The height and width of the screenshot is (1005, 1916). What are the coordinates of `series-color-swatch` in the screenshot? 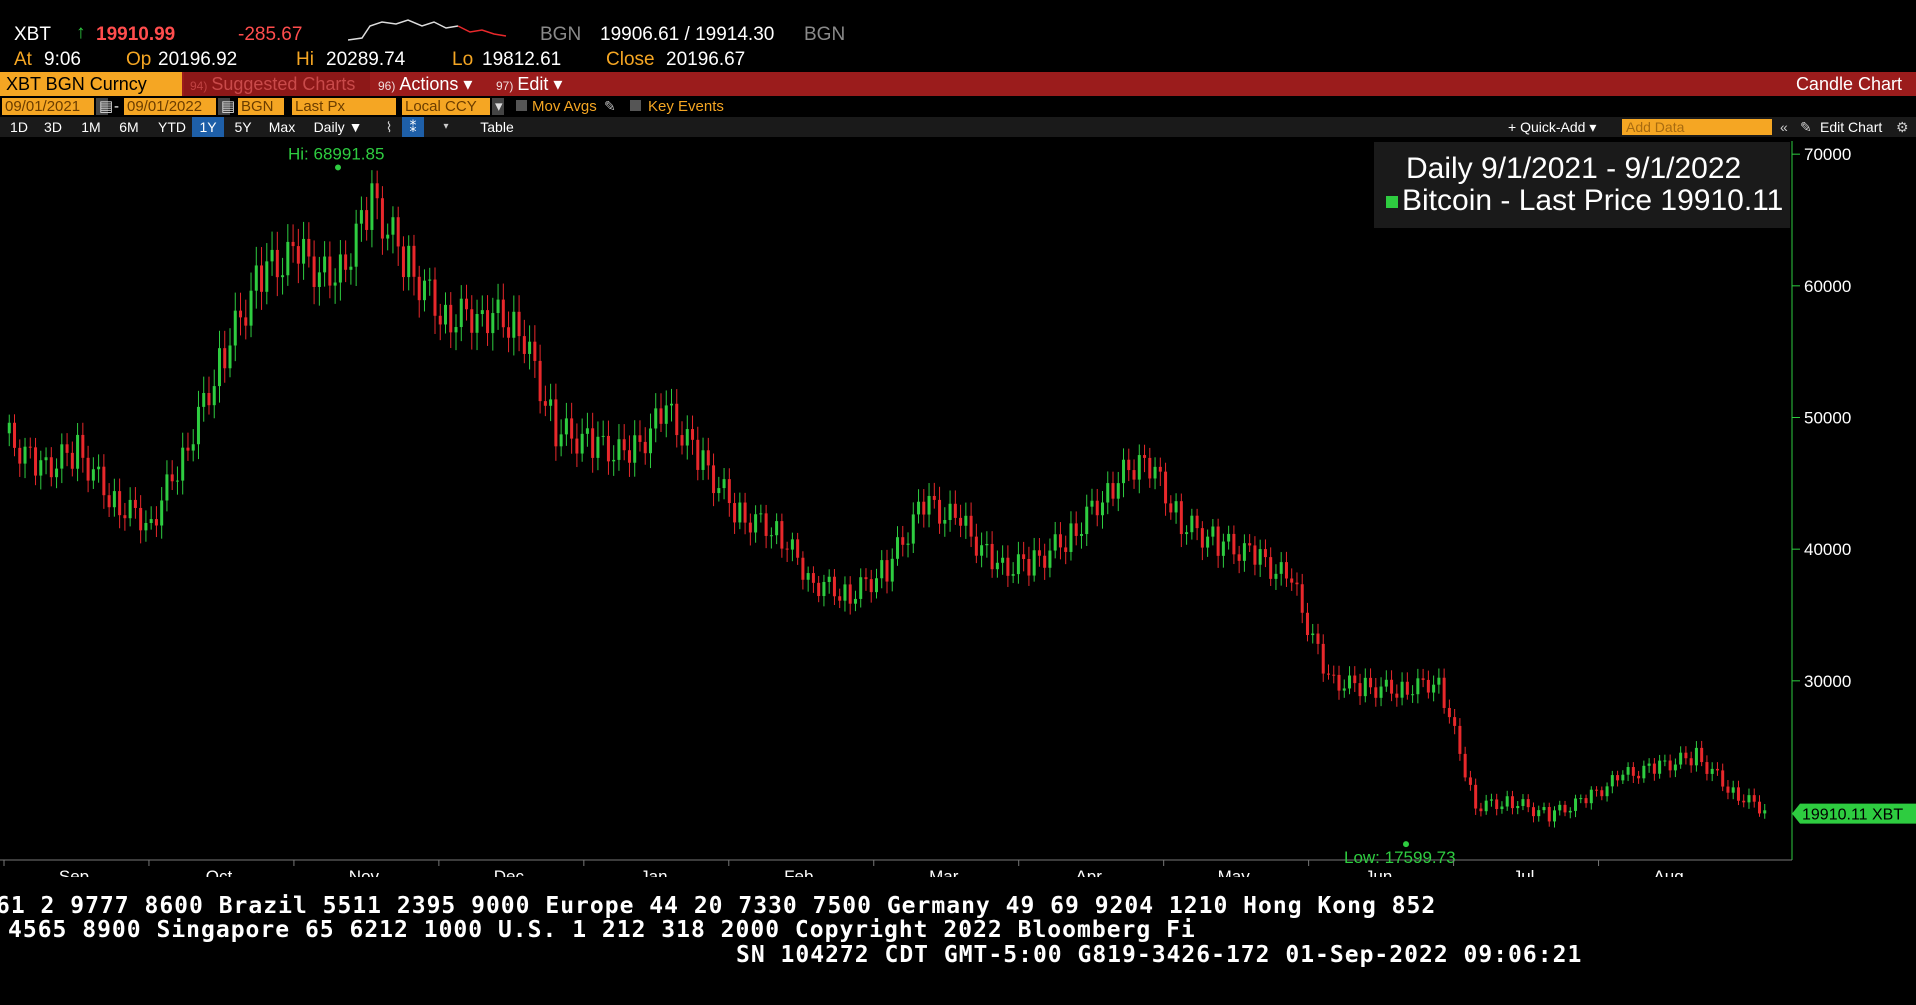 It's located at (1392, 202).